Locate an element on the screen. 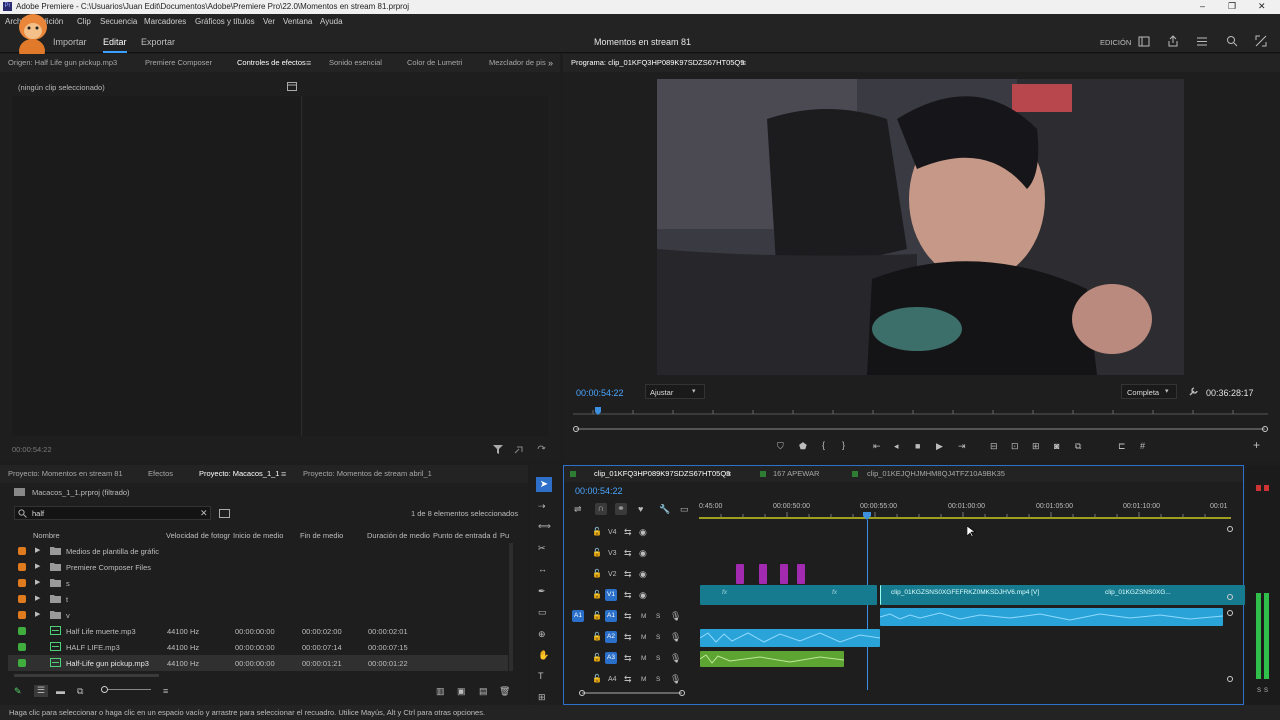  program-time-ruler is located at coordinates (920, 411).